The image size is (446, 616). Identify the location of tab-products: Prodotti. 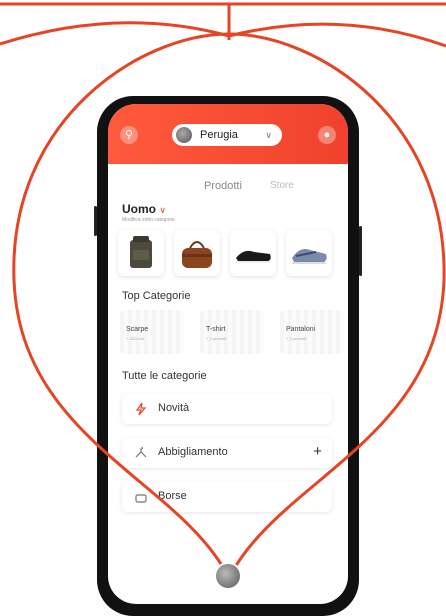
(223, 186).